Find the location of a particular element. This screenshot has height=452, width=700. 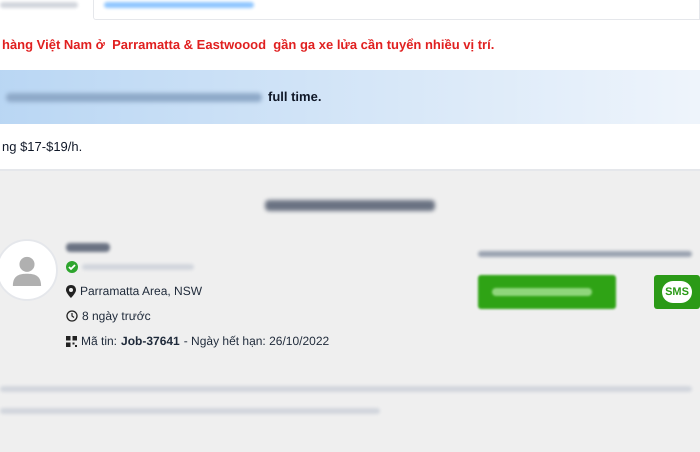

headline-text: hàng Việt Nam ở Parramatta & Eastwoood gần ga xe lửa cần tuyển nhiều vị trí. is located at coordinates (248, 45).